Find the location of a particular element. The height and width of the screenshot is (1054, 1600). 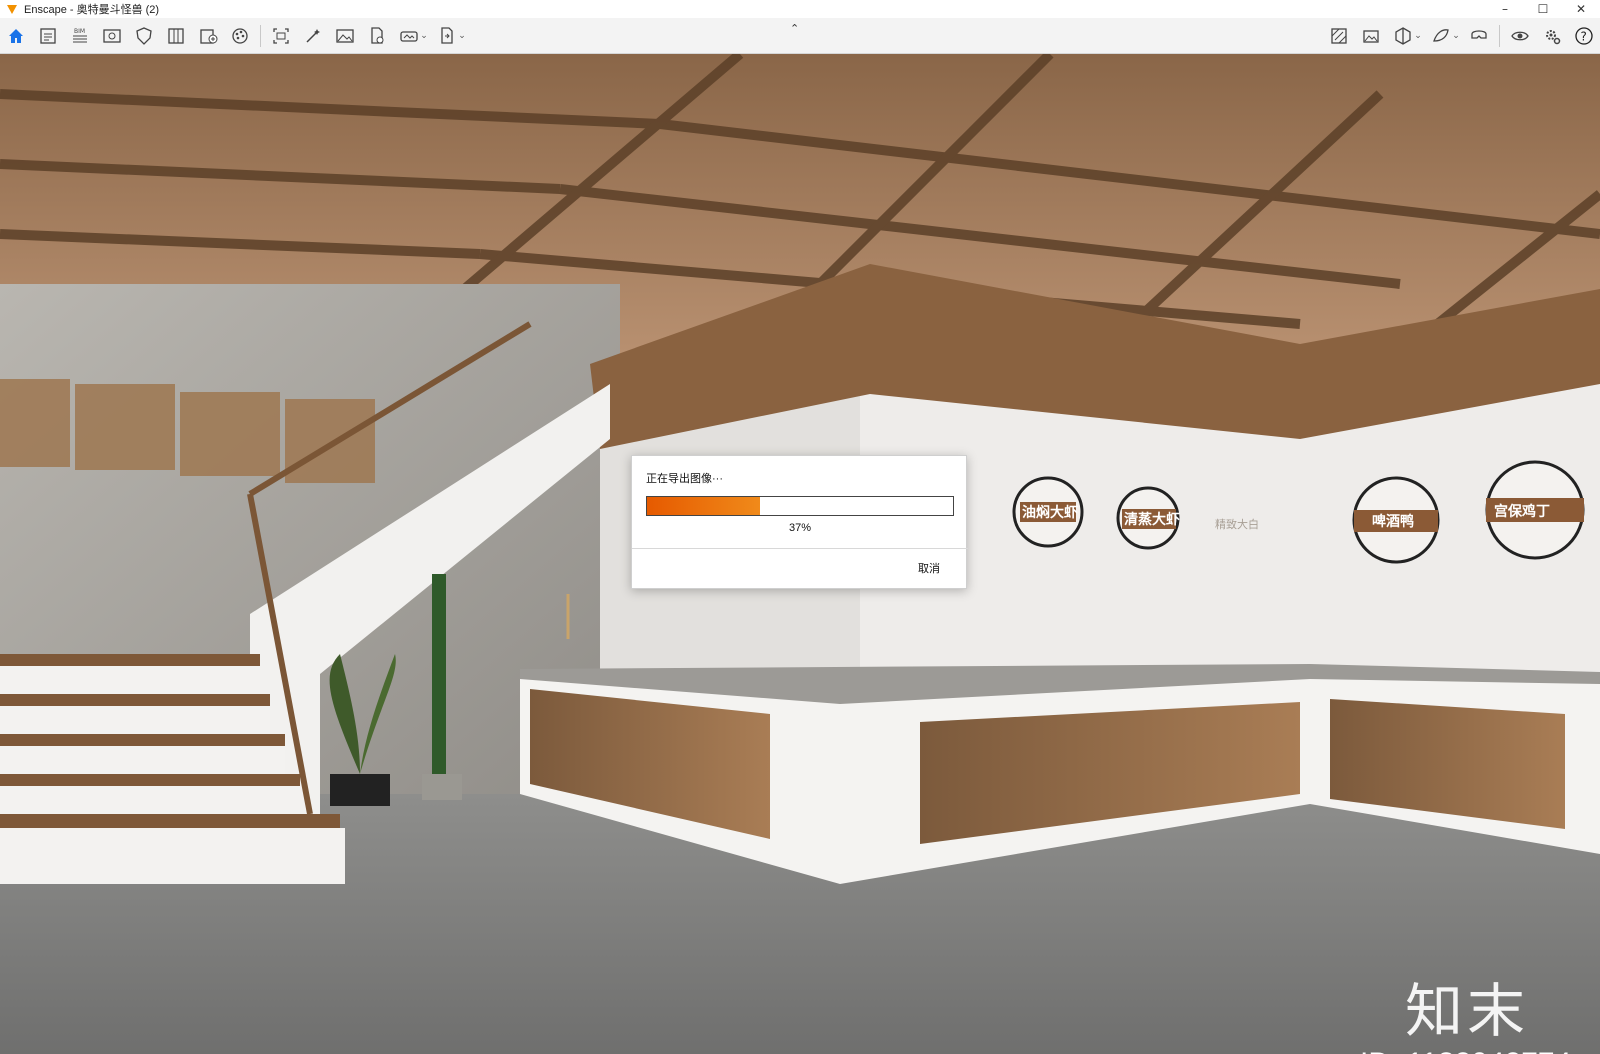

batch-icon is located at coordinates (313, 36).